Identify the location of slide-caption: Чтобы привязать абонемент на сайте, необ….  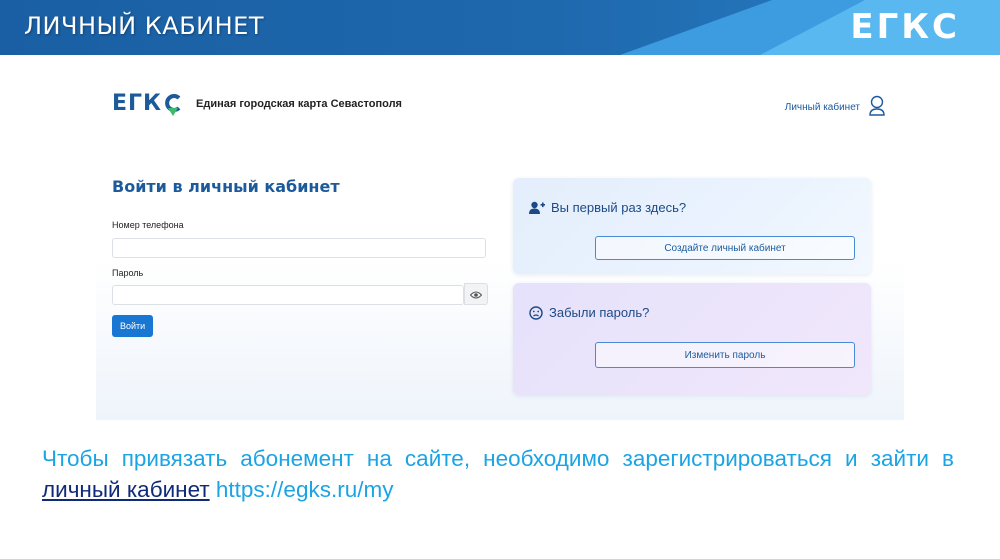
(498, 474).